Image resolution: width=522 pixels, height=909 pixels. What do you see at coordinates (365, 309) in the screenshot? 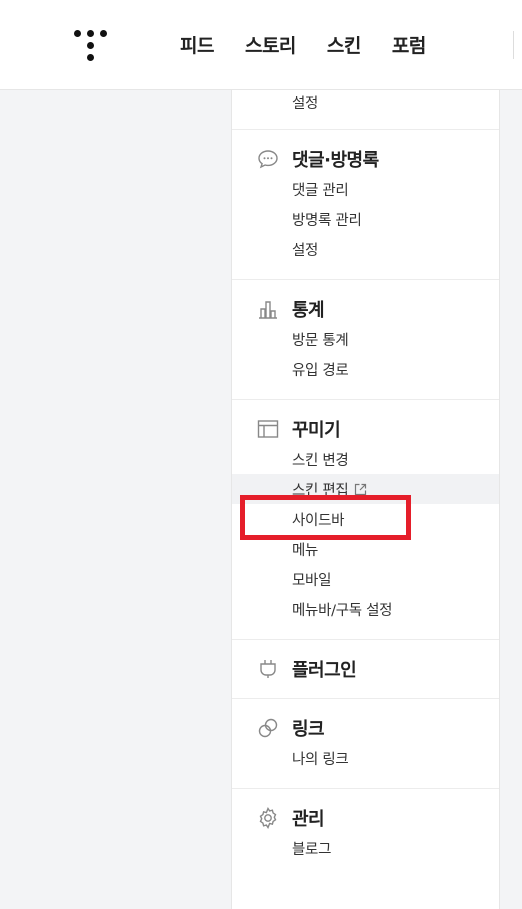
I see `section-header-stats: 통계` at bounding box center [365, 309].